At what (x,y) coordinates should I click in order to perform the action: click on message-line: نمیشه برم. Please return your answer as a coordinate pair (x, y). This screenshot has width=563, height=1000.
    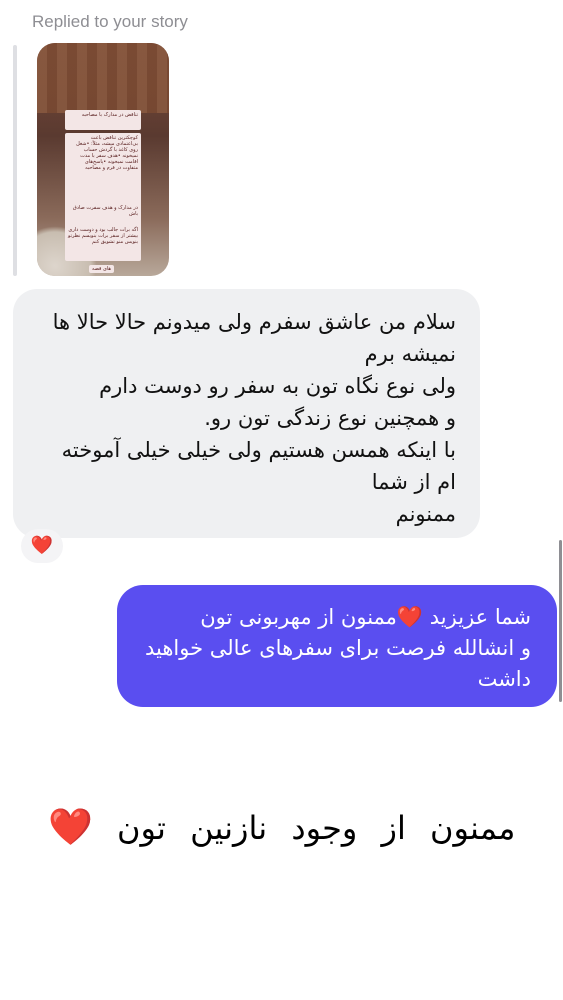
    Looking at the image, I should click on (410, 354).